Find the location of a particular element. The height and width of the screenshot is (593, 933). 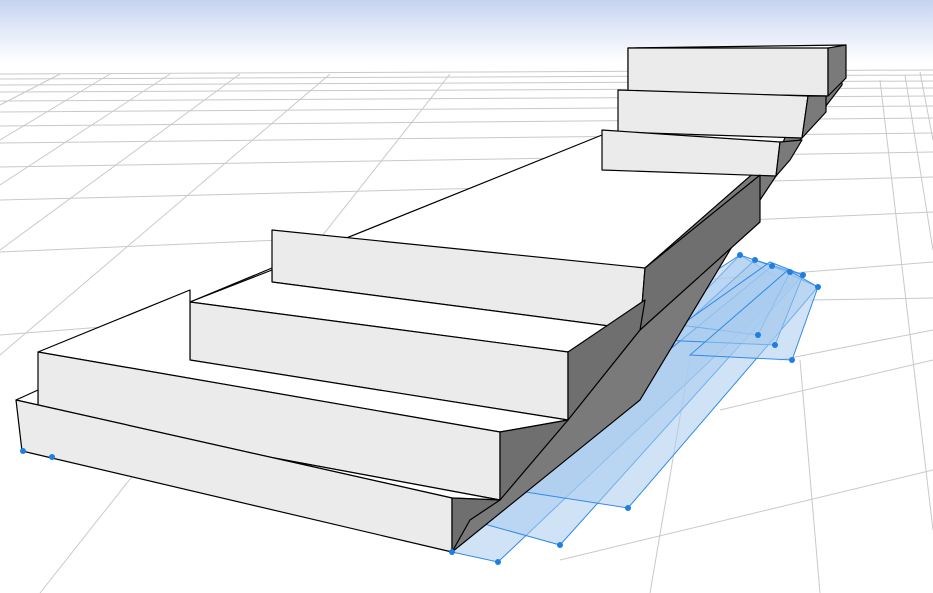

step-top-2-front is located at coordinates (713, 114).